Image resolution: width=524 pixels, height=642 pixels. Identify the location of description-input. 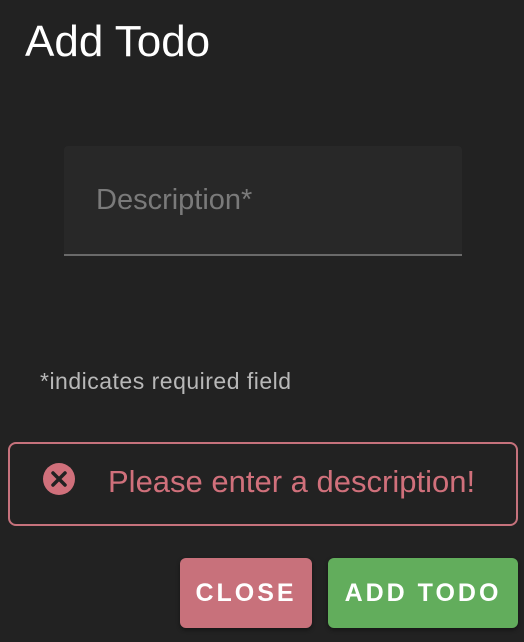
(263, 200).